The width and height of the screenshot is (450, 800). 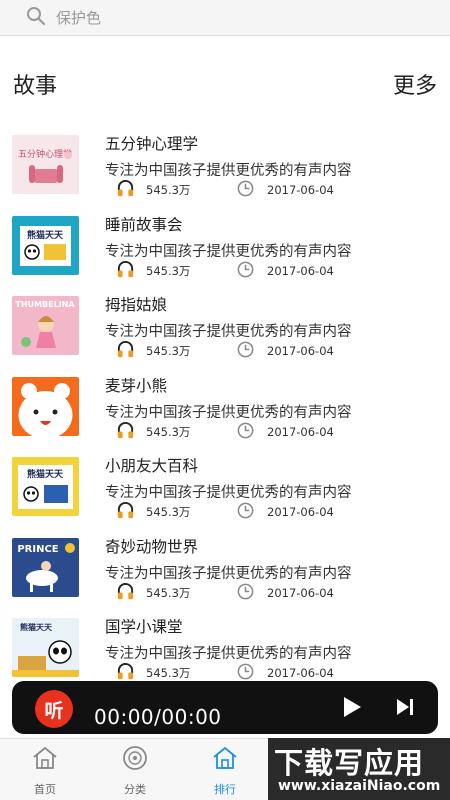 I want to click on play-button, so click(x=352, y=707).